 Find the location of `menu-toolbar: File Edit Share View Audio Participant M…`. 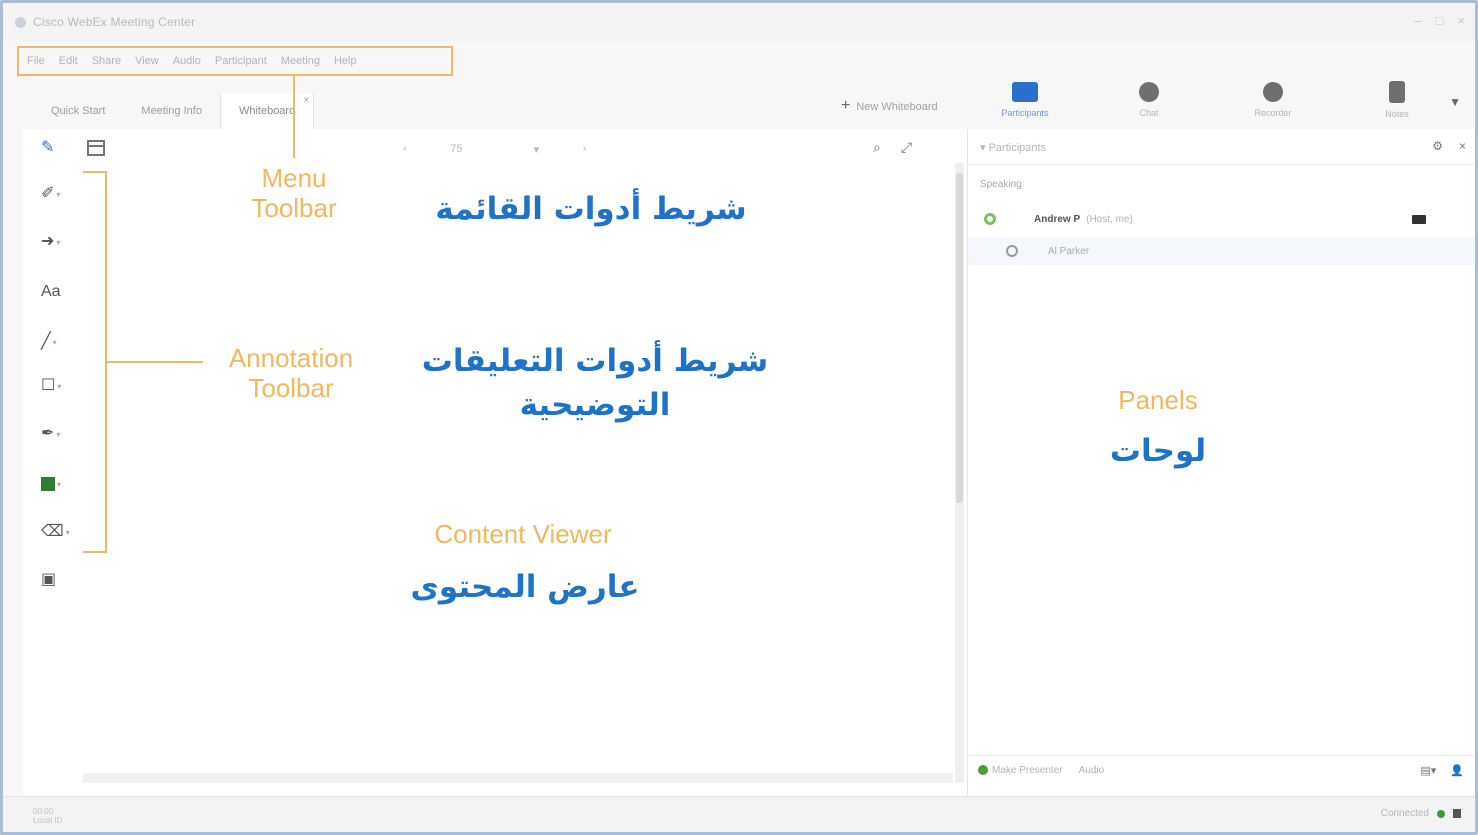

menu-toolbar: File Edit Share View Audio Participant M… is located at coordinates (235, 61).